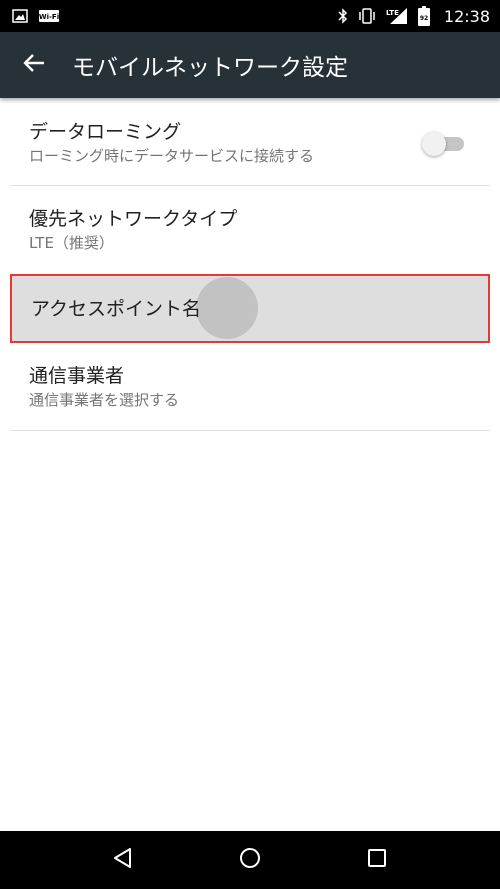 The height and width of the screenshot is (889, 500). Describe the element at coordinates (434, 144) in the screenshot. I see `toggle-thumb` at that location.